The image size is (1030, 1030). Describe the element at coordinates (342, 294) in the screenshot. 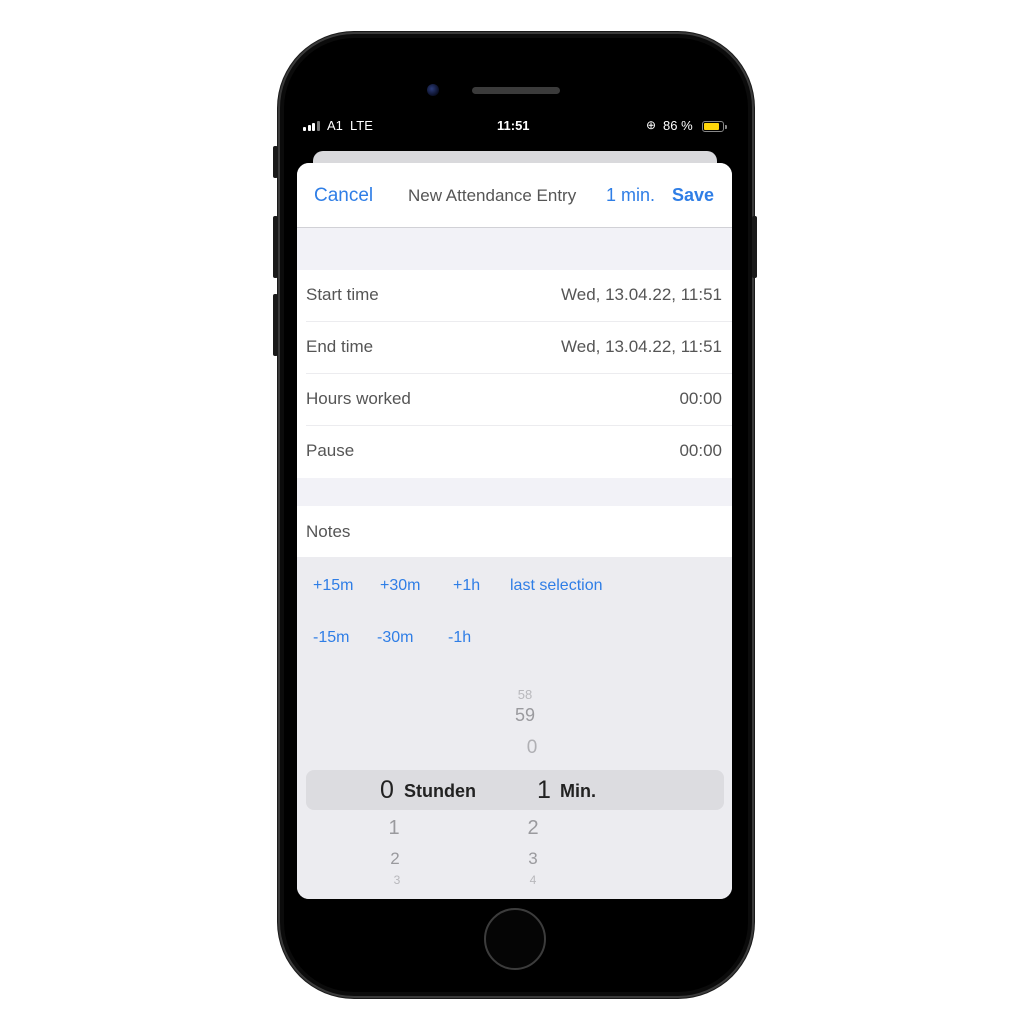

I see `start-time-label: Start time` at that location.